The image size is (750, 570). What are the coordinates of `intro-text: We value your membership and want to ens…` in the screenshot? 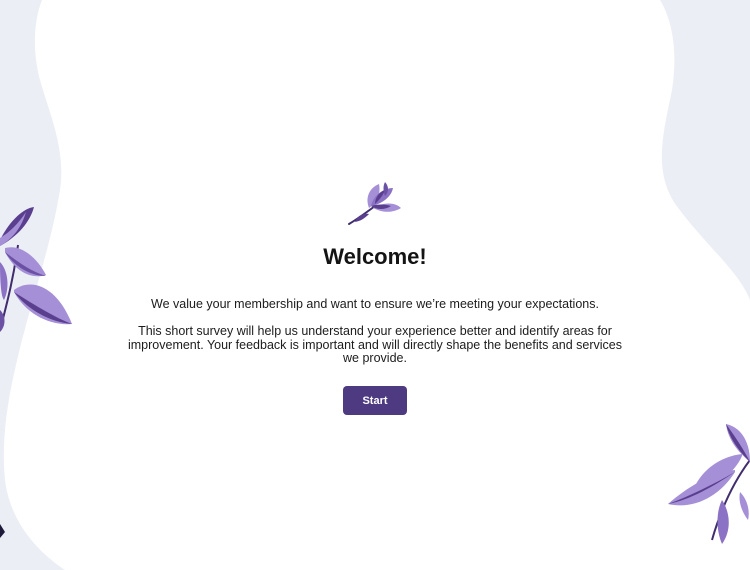 It's located at (375, 304).